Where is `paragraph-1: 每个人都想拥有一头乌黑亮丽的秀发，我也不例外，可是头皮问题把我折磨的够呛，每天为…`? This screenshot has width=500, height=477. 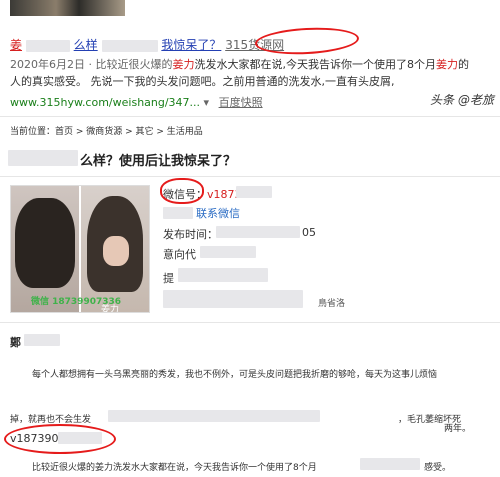 paragraph-1: 每个人都想拥有一头乌黑亮丽的秀发，我也不例外，可是头皮问题把我折磨的够呛，每天为… is located at coordinates (235, 375).